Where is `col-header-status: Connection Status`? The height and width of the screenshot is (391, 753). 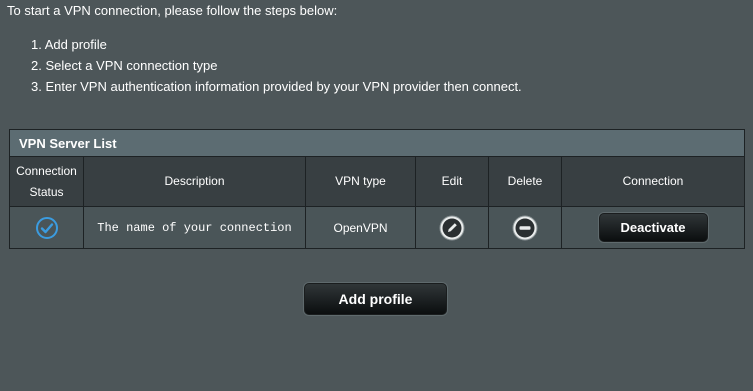
col-header-status: Connection Status is located at coordinates (46, 181).